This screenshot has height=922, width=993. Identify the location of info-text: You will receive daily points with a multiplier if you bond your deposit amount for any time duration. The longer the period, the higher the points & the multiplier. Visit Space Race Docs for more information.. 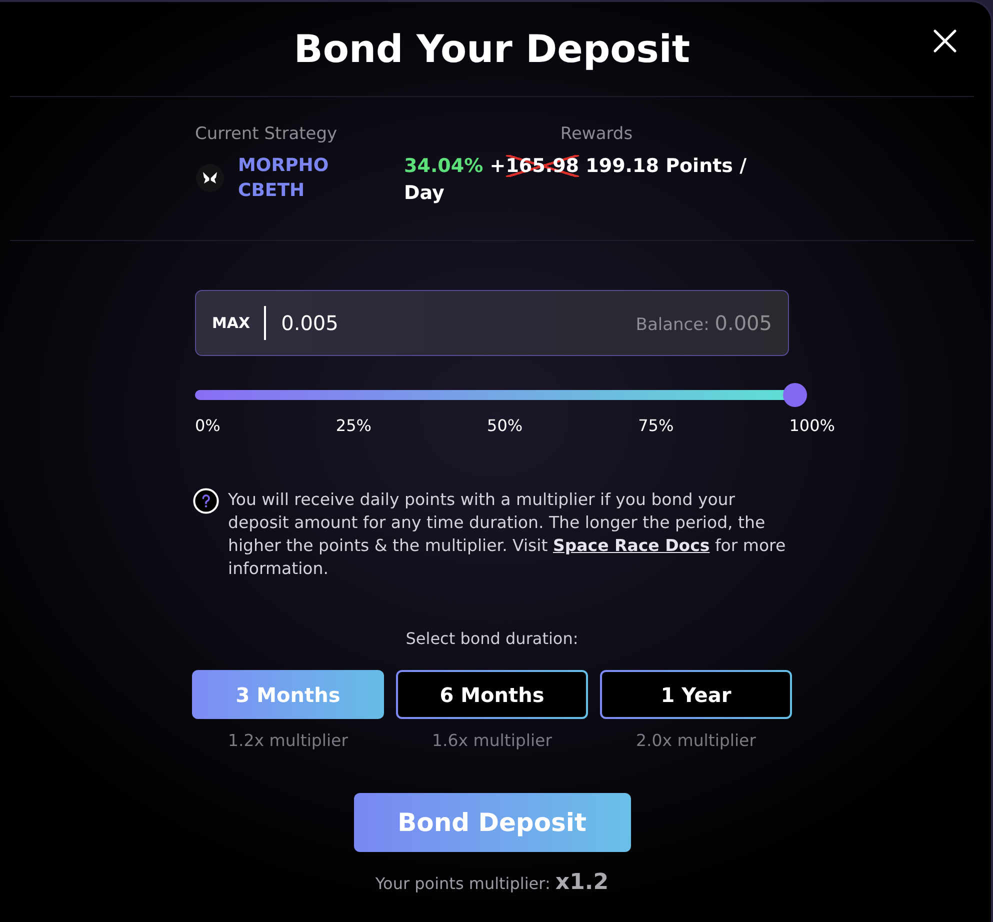
(507, 534).